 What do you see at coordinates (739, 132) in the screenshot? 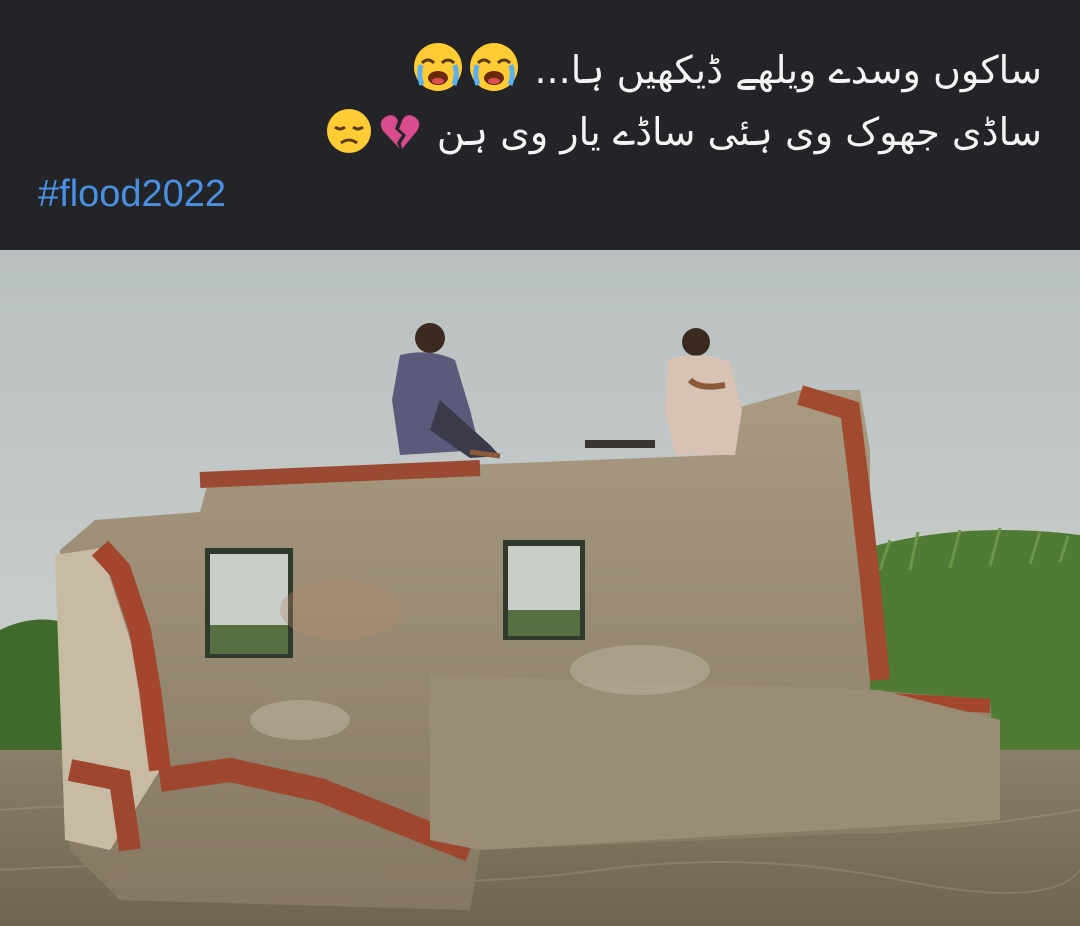
I see `caption-line-2-text: ساڈی جھوک وی ہئی ساڈے یار وی ہن` at bounding box center [739, 132].